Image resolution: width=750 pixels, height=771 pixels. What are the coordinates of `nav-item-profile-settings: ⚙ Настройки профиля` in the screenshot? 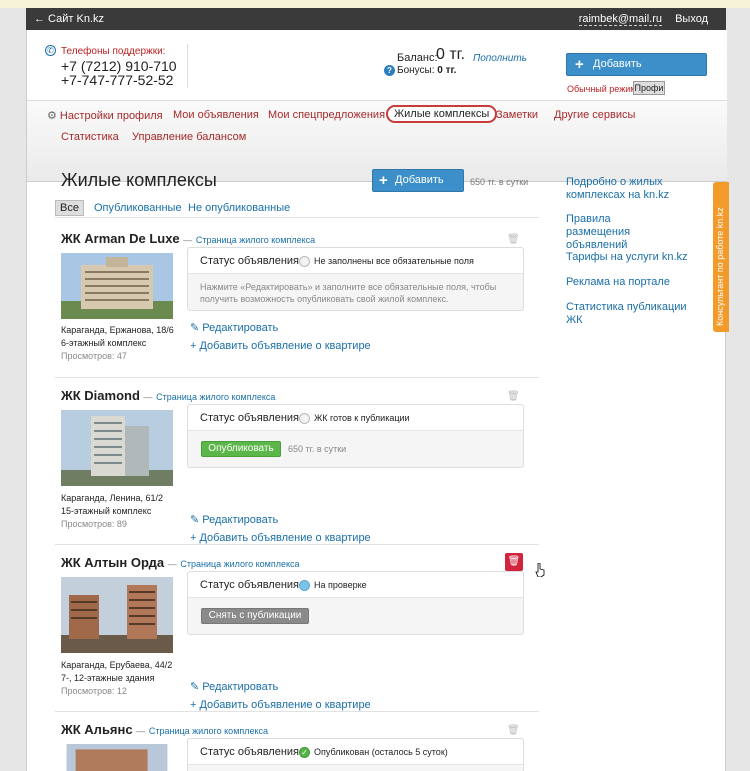 It's located at (105, 115).